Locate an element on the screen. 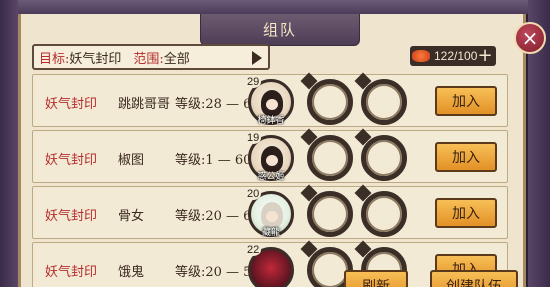 This screenshot has height=287, width=550. team-leader: 饿鬼 is located at coordinates (131, 272).